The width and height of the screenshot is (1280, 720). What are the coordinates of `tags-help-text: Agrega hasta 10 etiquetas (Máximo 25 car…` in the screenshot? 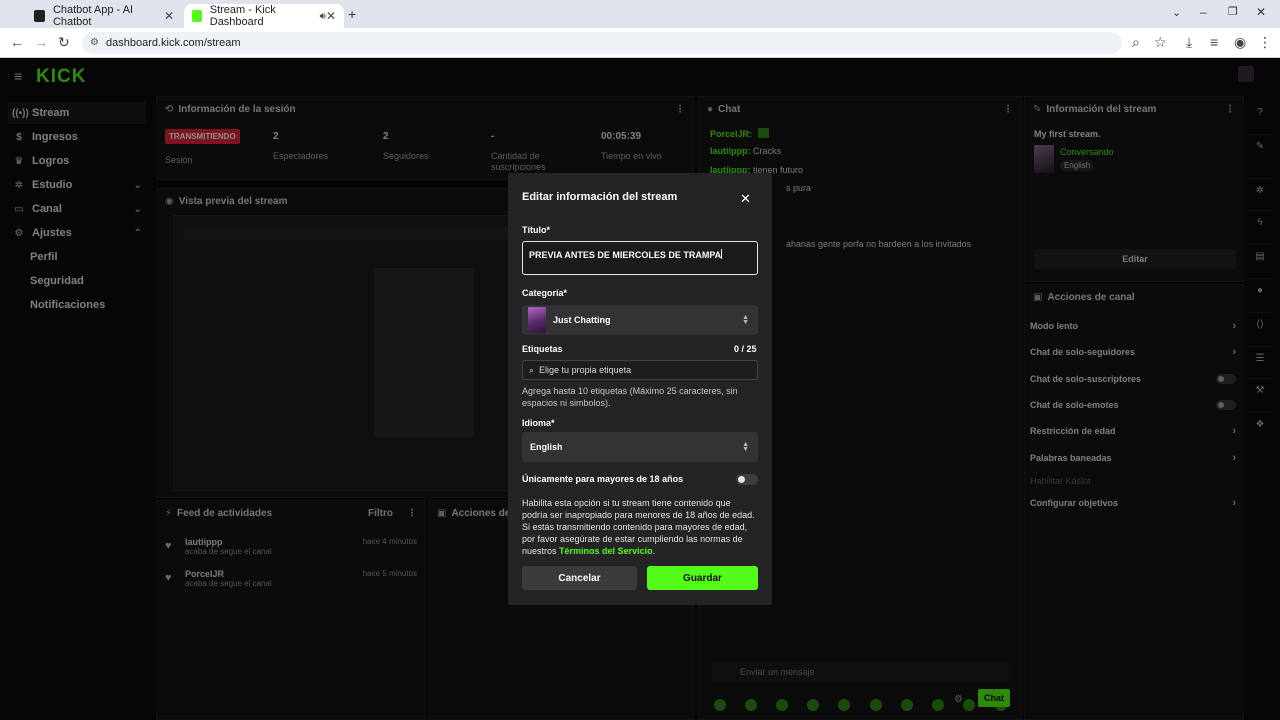 It's located at (630, 397).